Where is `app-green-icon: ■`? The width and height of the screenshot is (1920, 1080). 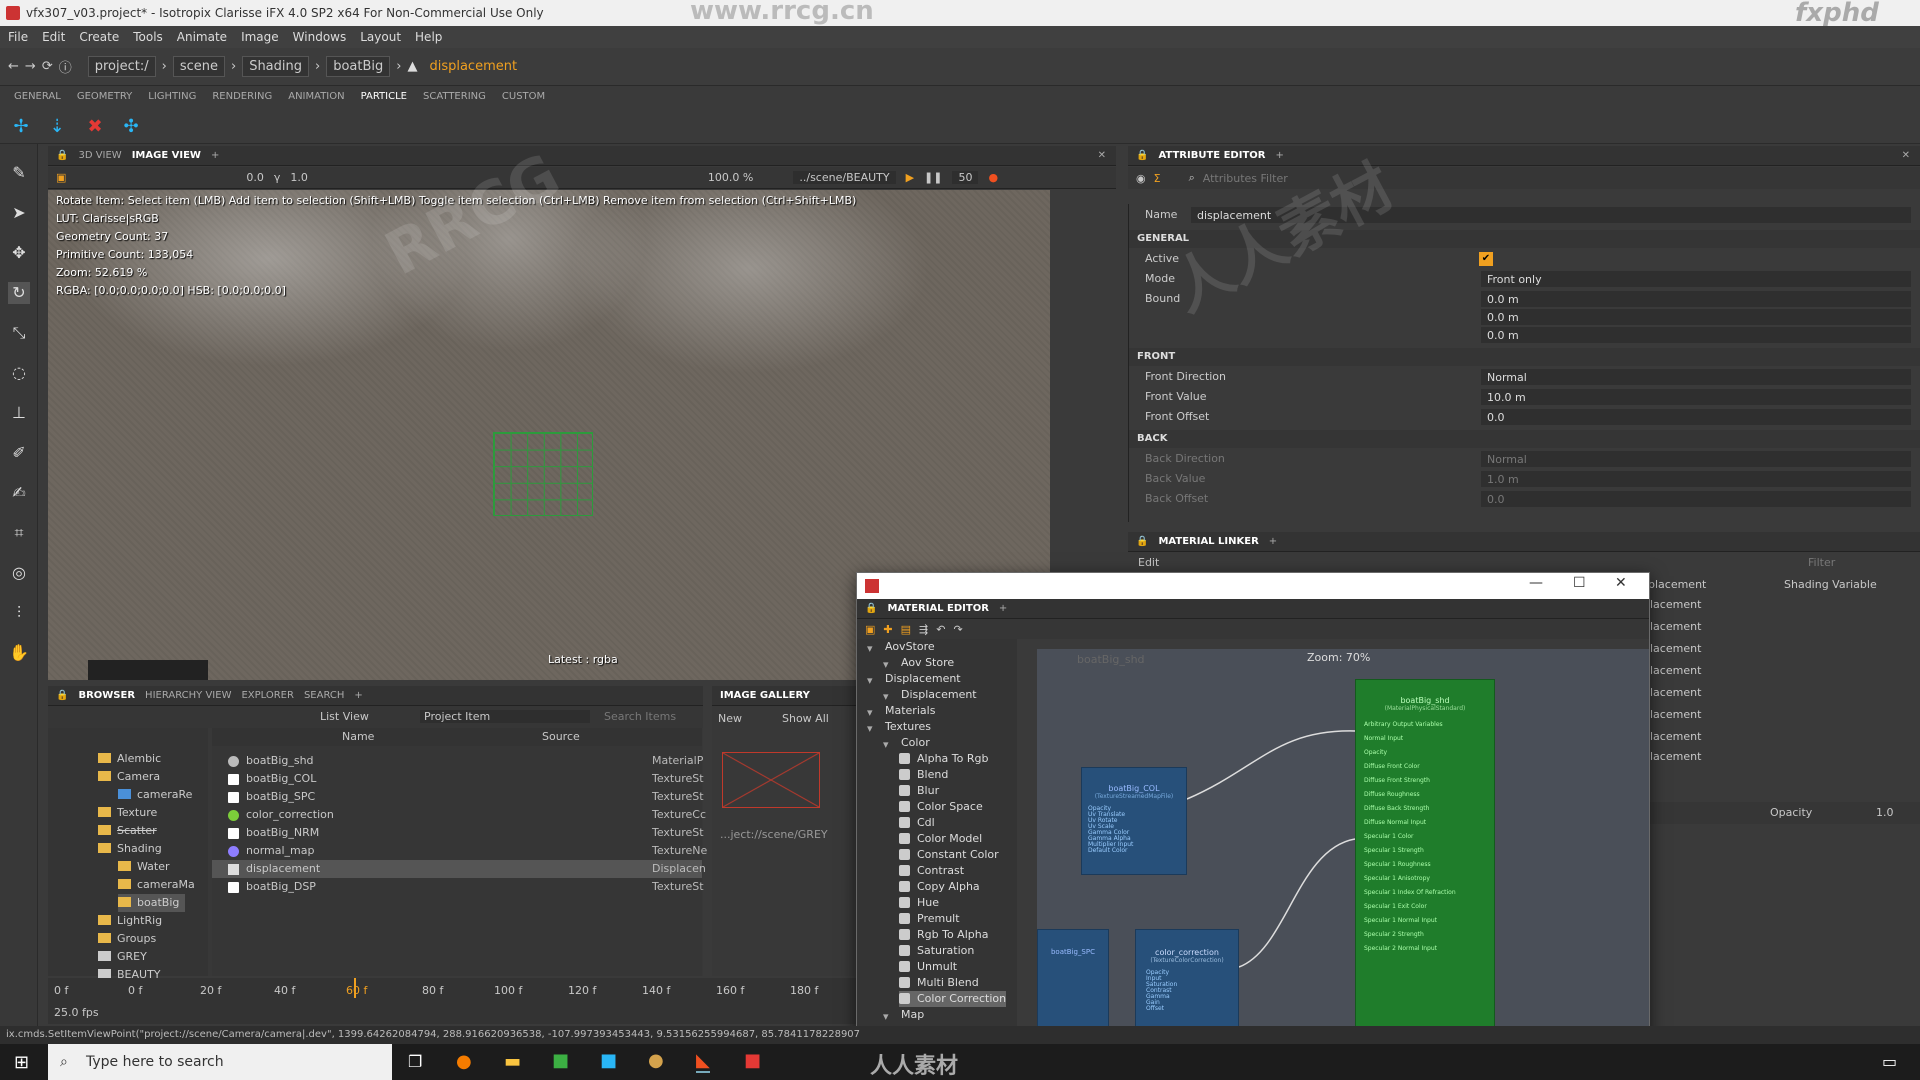 app-green-icon: ■ is located at coordinates (560, 1060).